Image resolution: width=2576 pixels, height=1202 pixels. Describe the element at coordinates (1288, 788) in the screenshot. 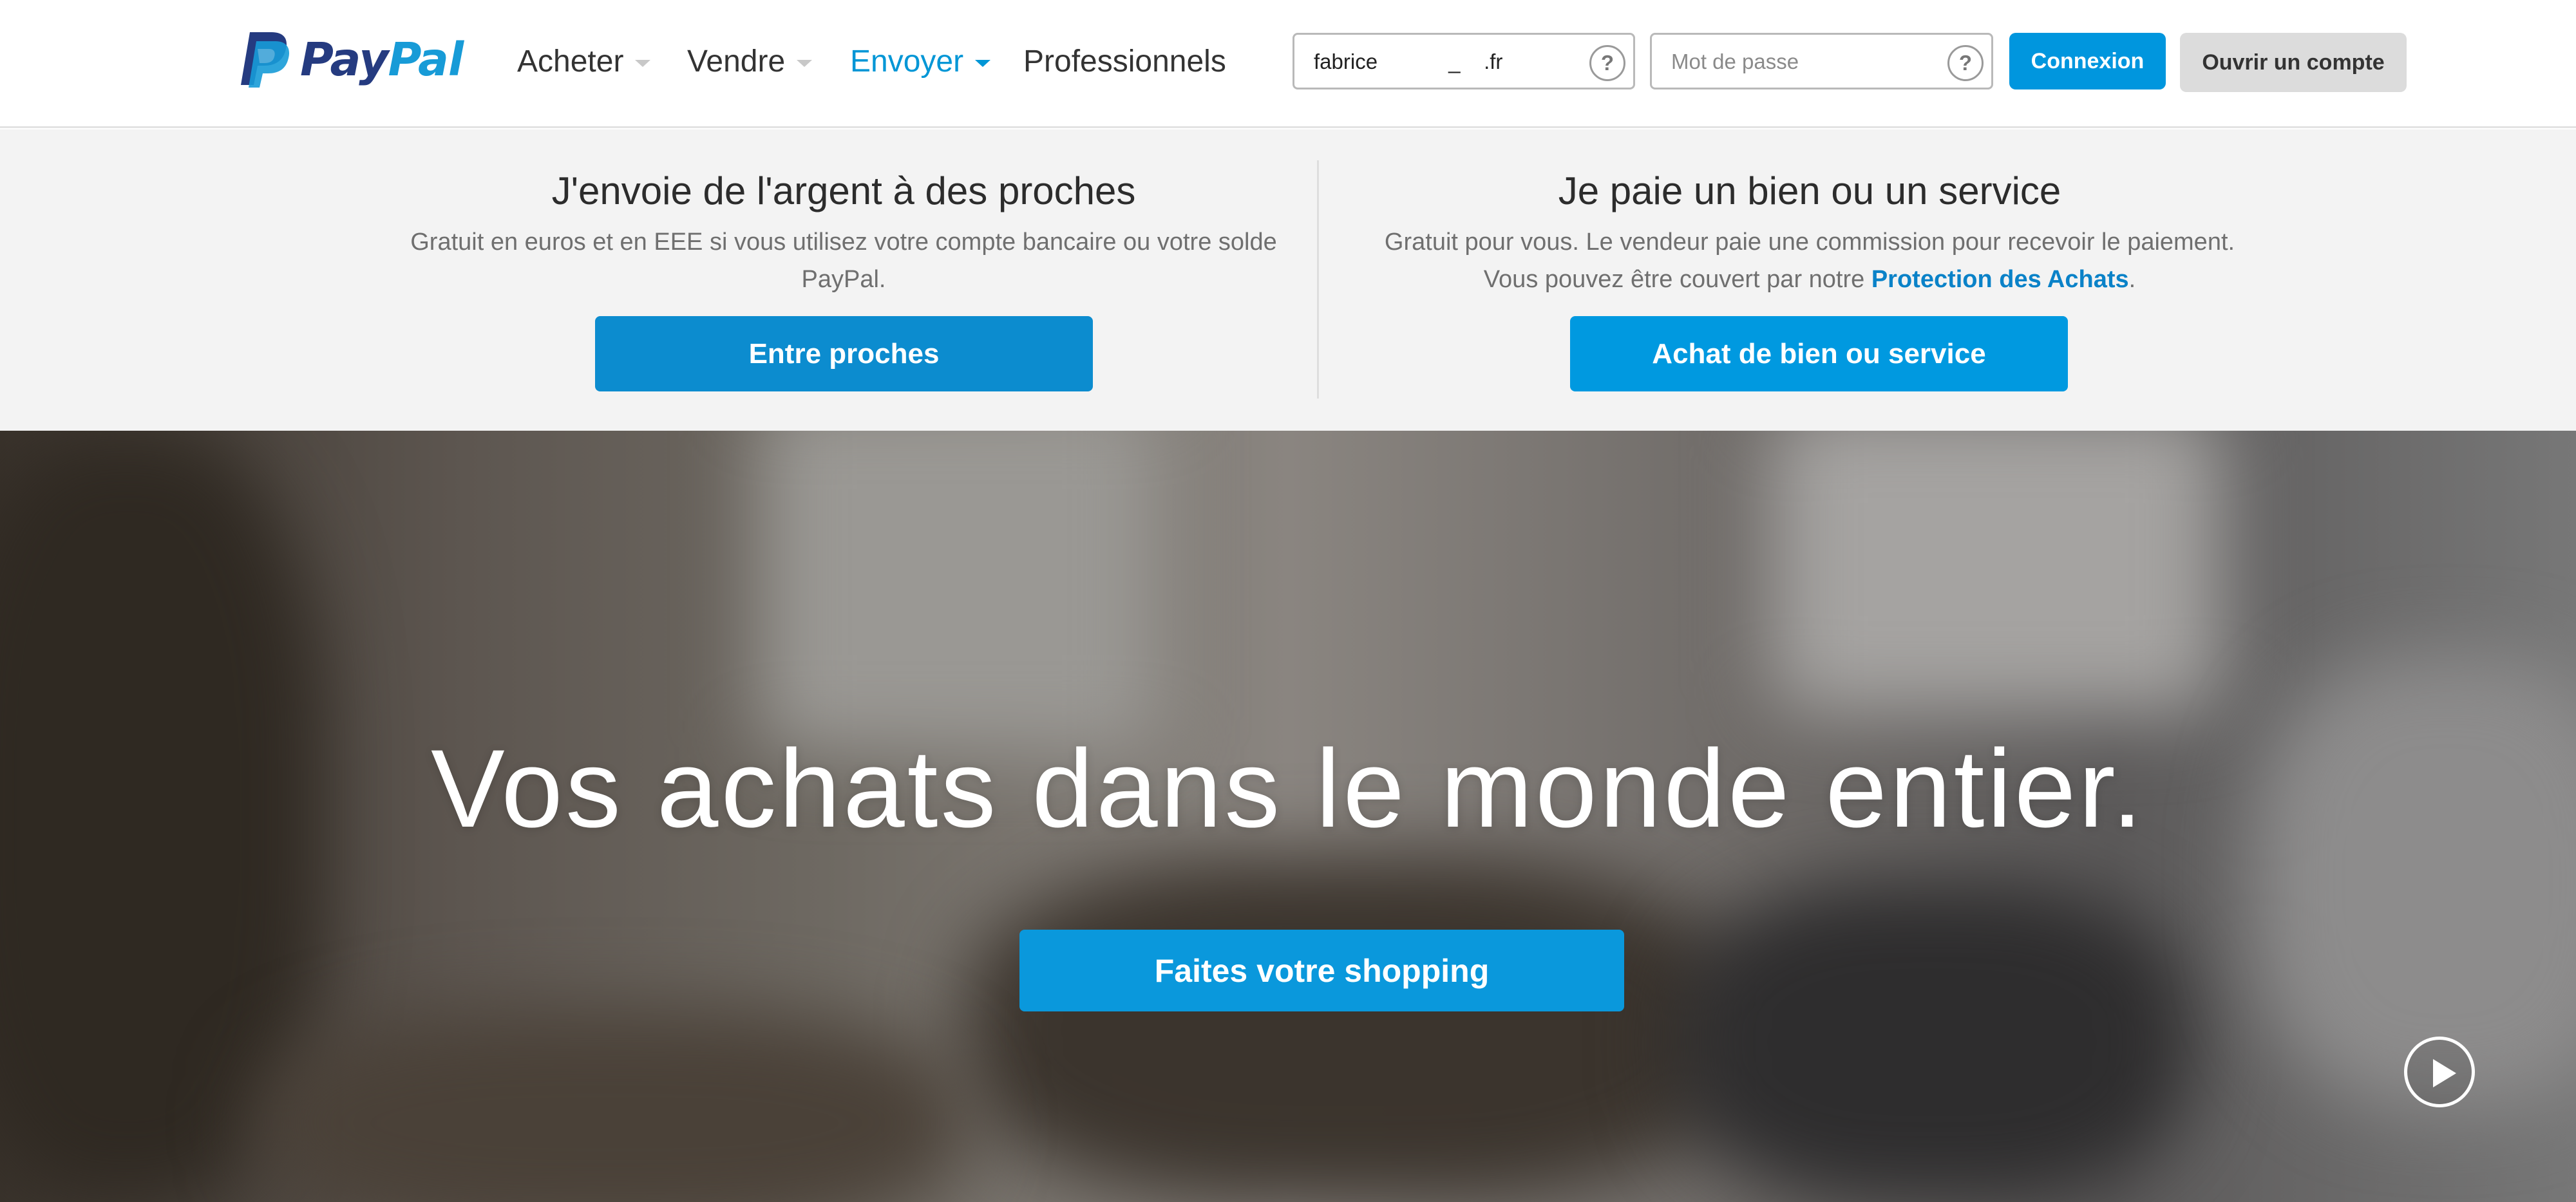

I see `hero-title: Vos achats dans le monde entier.` at that location.